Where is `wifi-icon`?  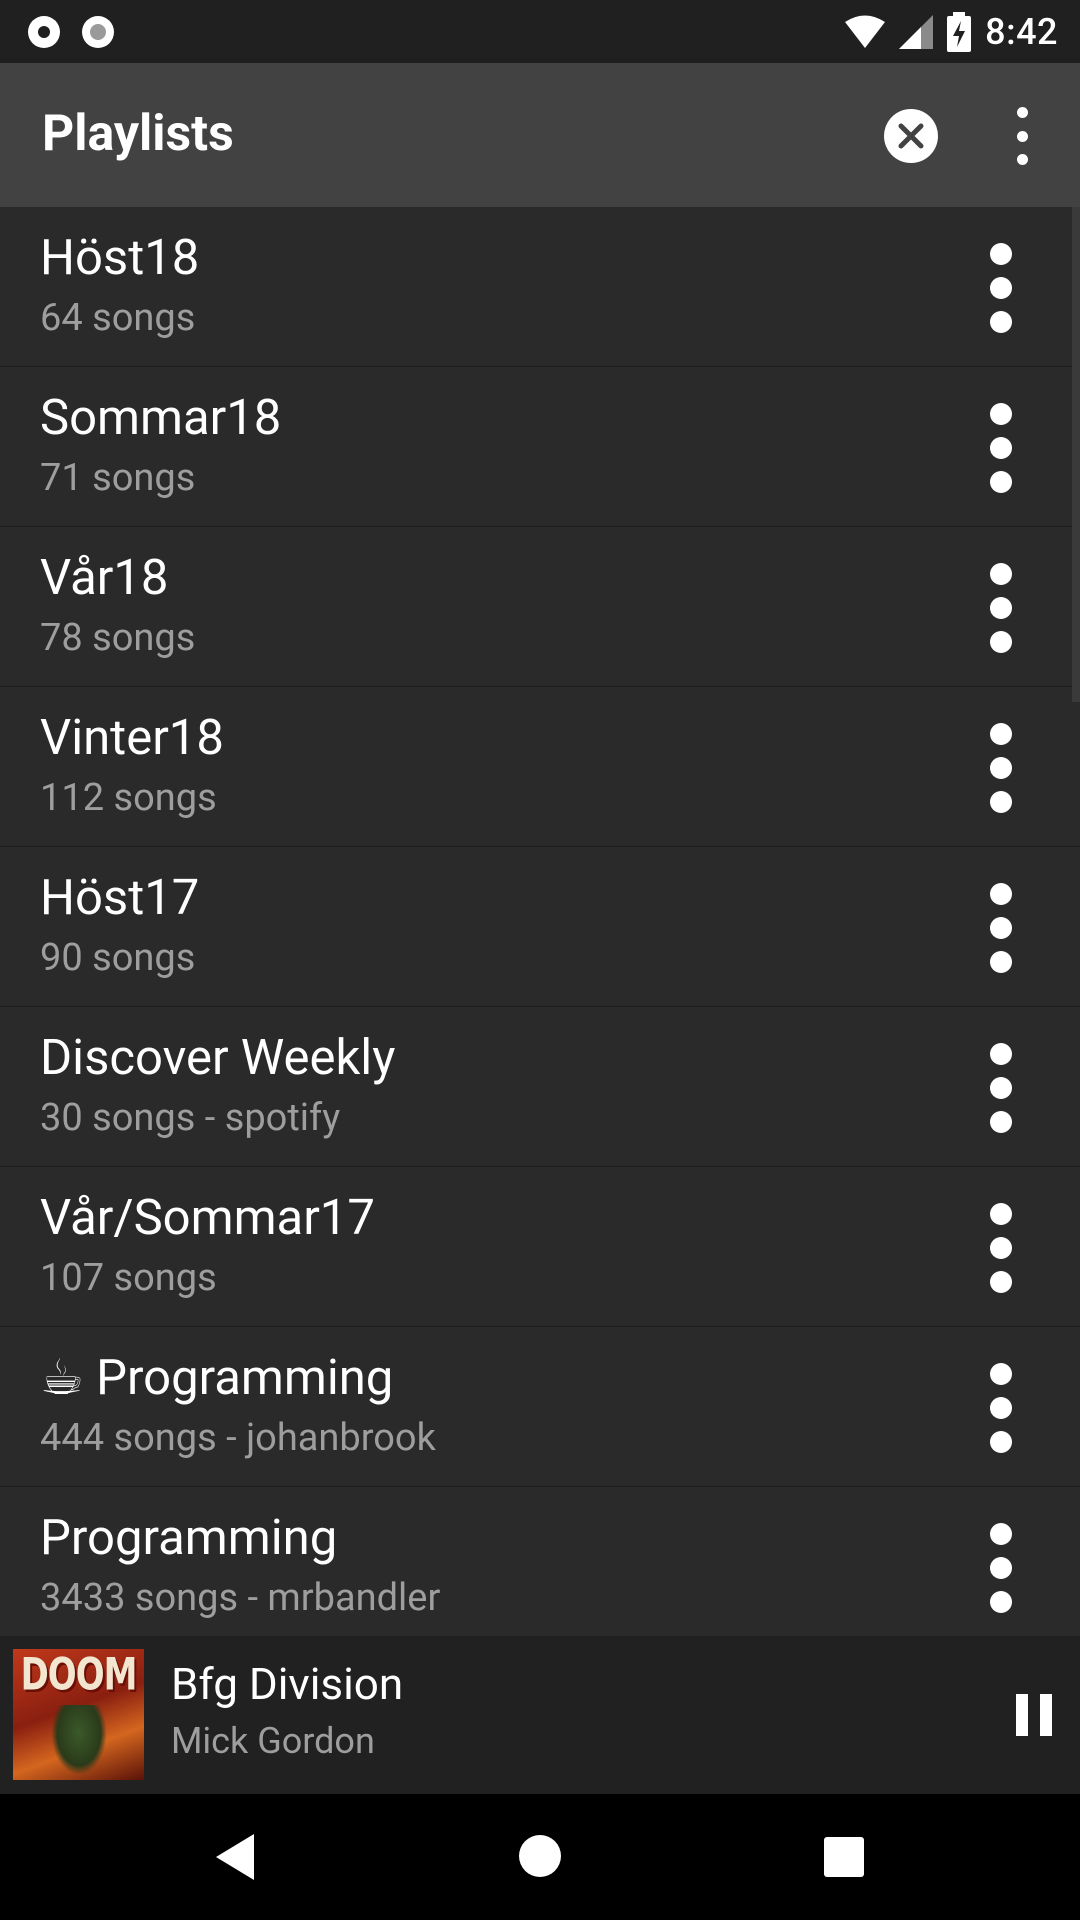
wifi-icon is located at coordinates (865, 31).